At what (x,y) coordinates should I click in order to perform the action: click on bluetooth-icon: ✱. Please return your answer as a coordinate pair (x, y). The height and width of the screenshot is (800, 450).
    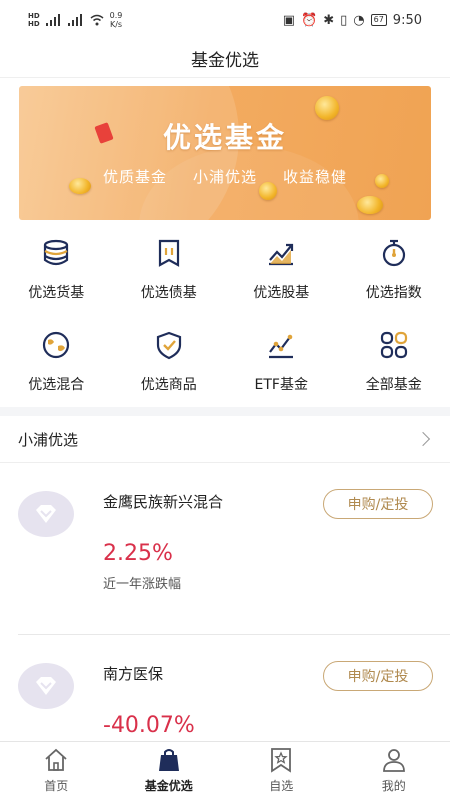
    Looking at the image, I should click on (329, 20).